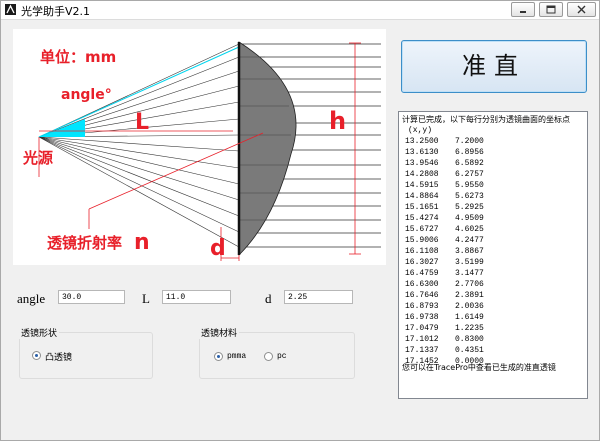 The width and height of the screenshot is (600, 441). I want to click on output-row-x: 16.6300, so click(422, 284).